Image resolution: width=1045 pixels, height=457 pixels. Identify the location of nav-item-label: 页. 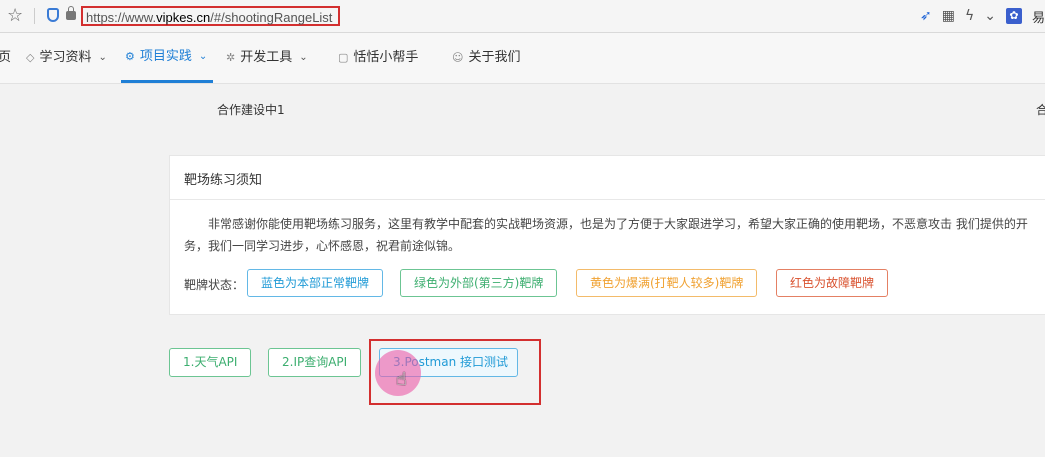
(6, 57).